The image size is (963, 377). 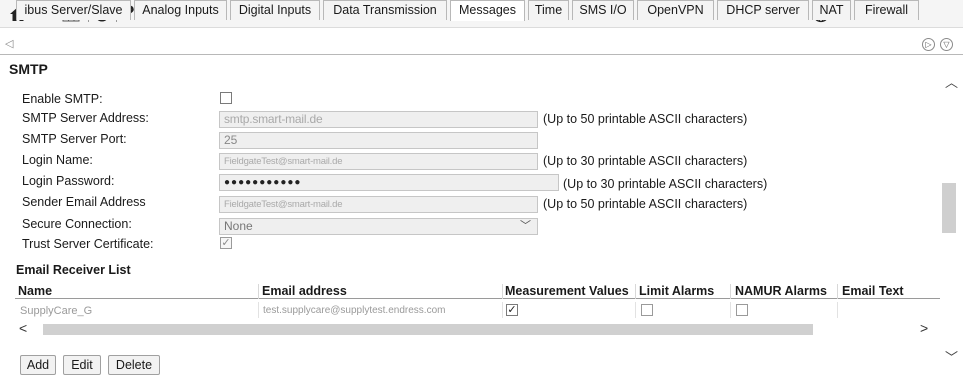 I want to click on edit-button: Edit, so click(x=82, y=365).